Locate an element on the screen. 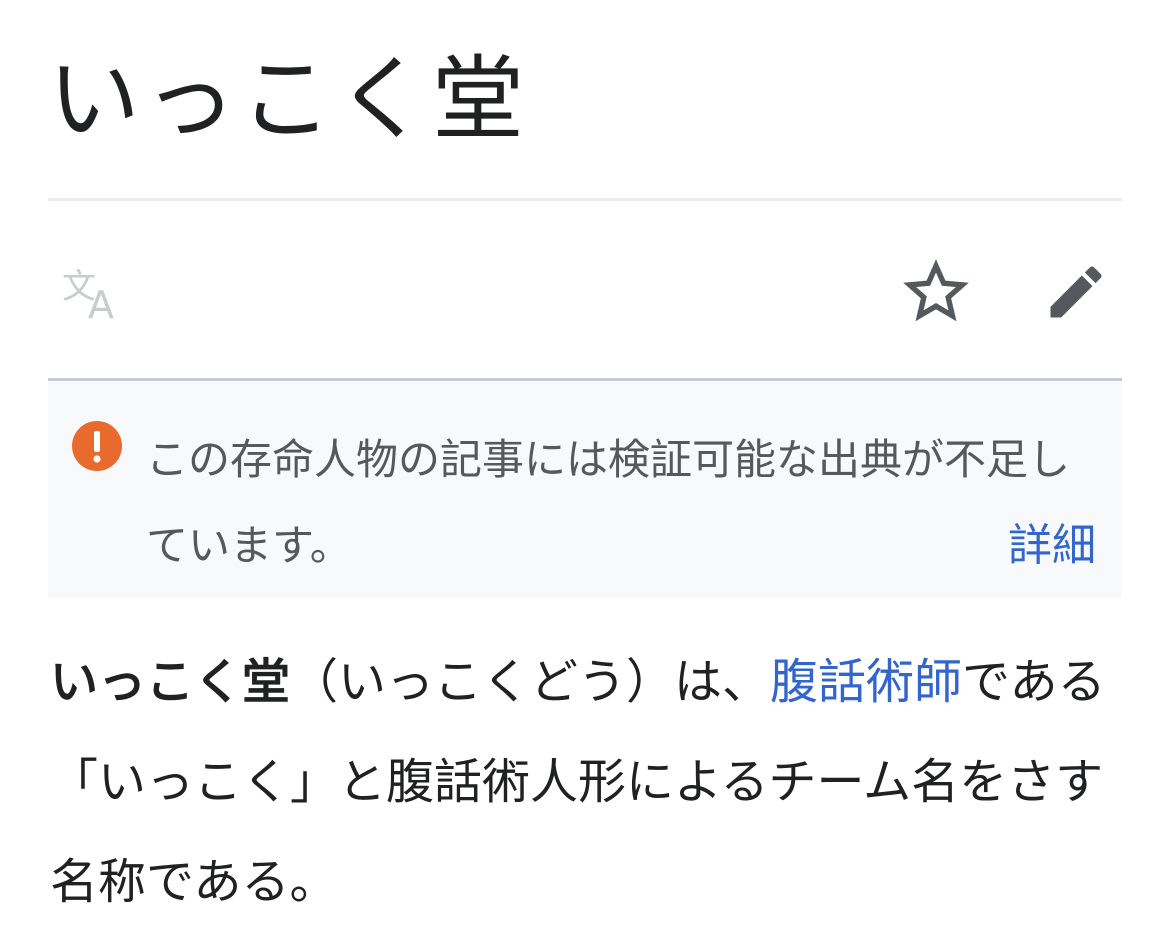 Image resolution: width=1170 pixels, height=943 pixels. reading-text: （いっこくどう）は、 is located at coordinates (530, 682).